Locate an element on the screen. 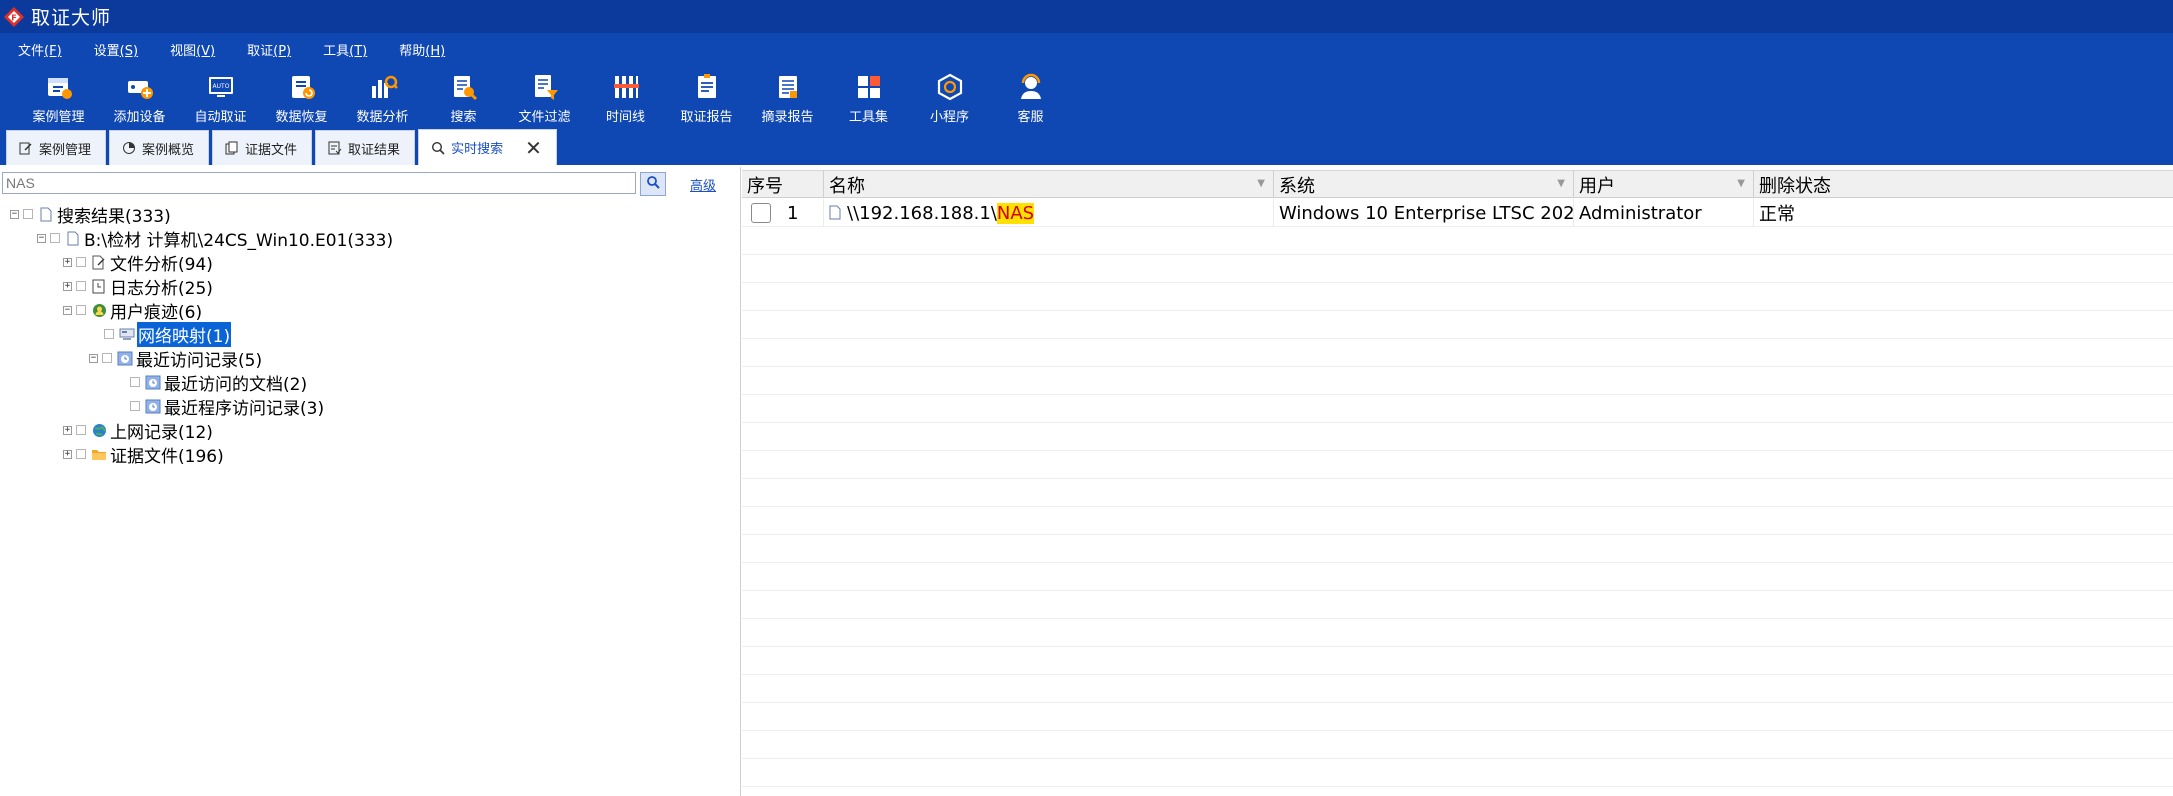 Image resolution: width=2173 pixels, height=796 pixels. timeline-icon is located at coordinates (626, 87).